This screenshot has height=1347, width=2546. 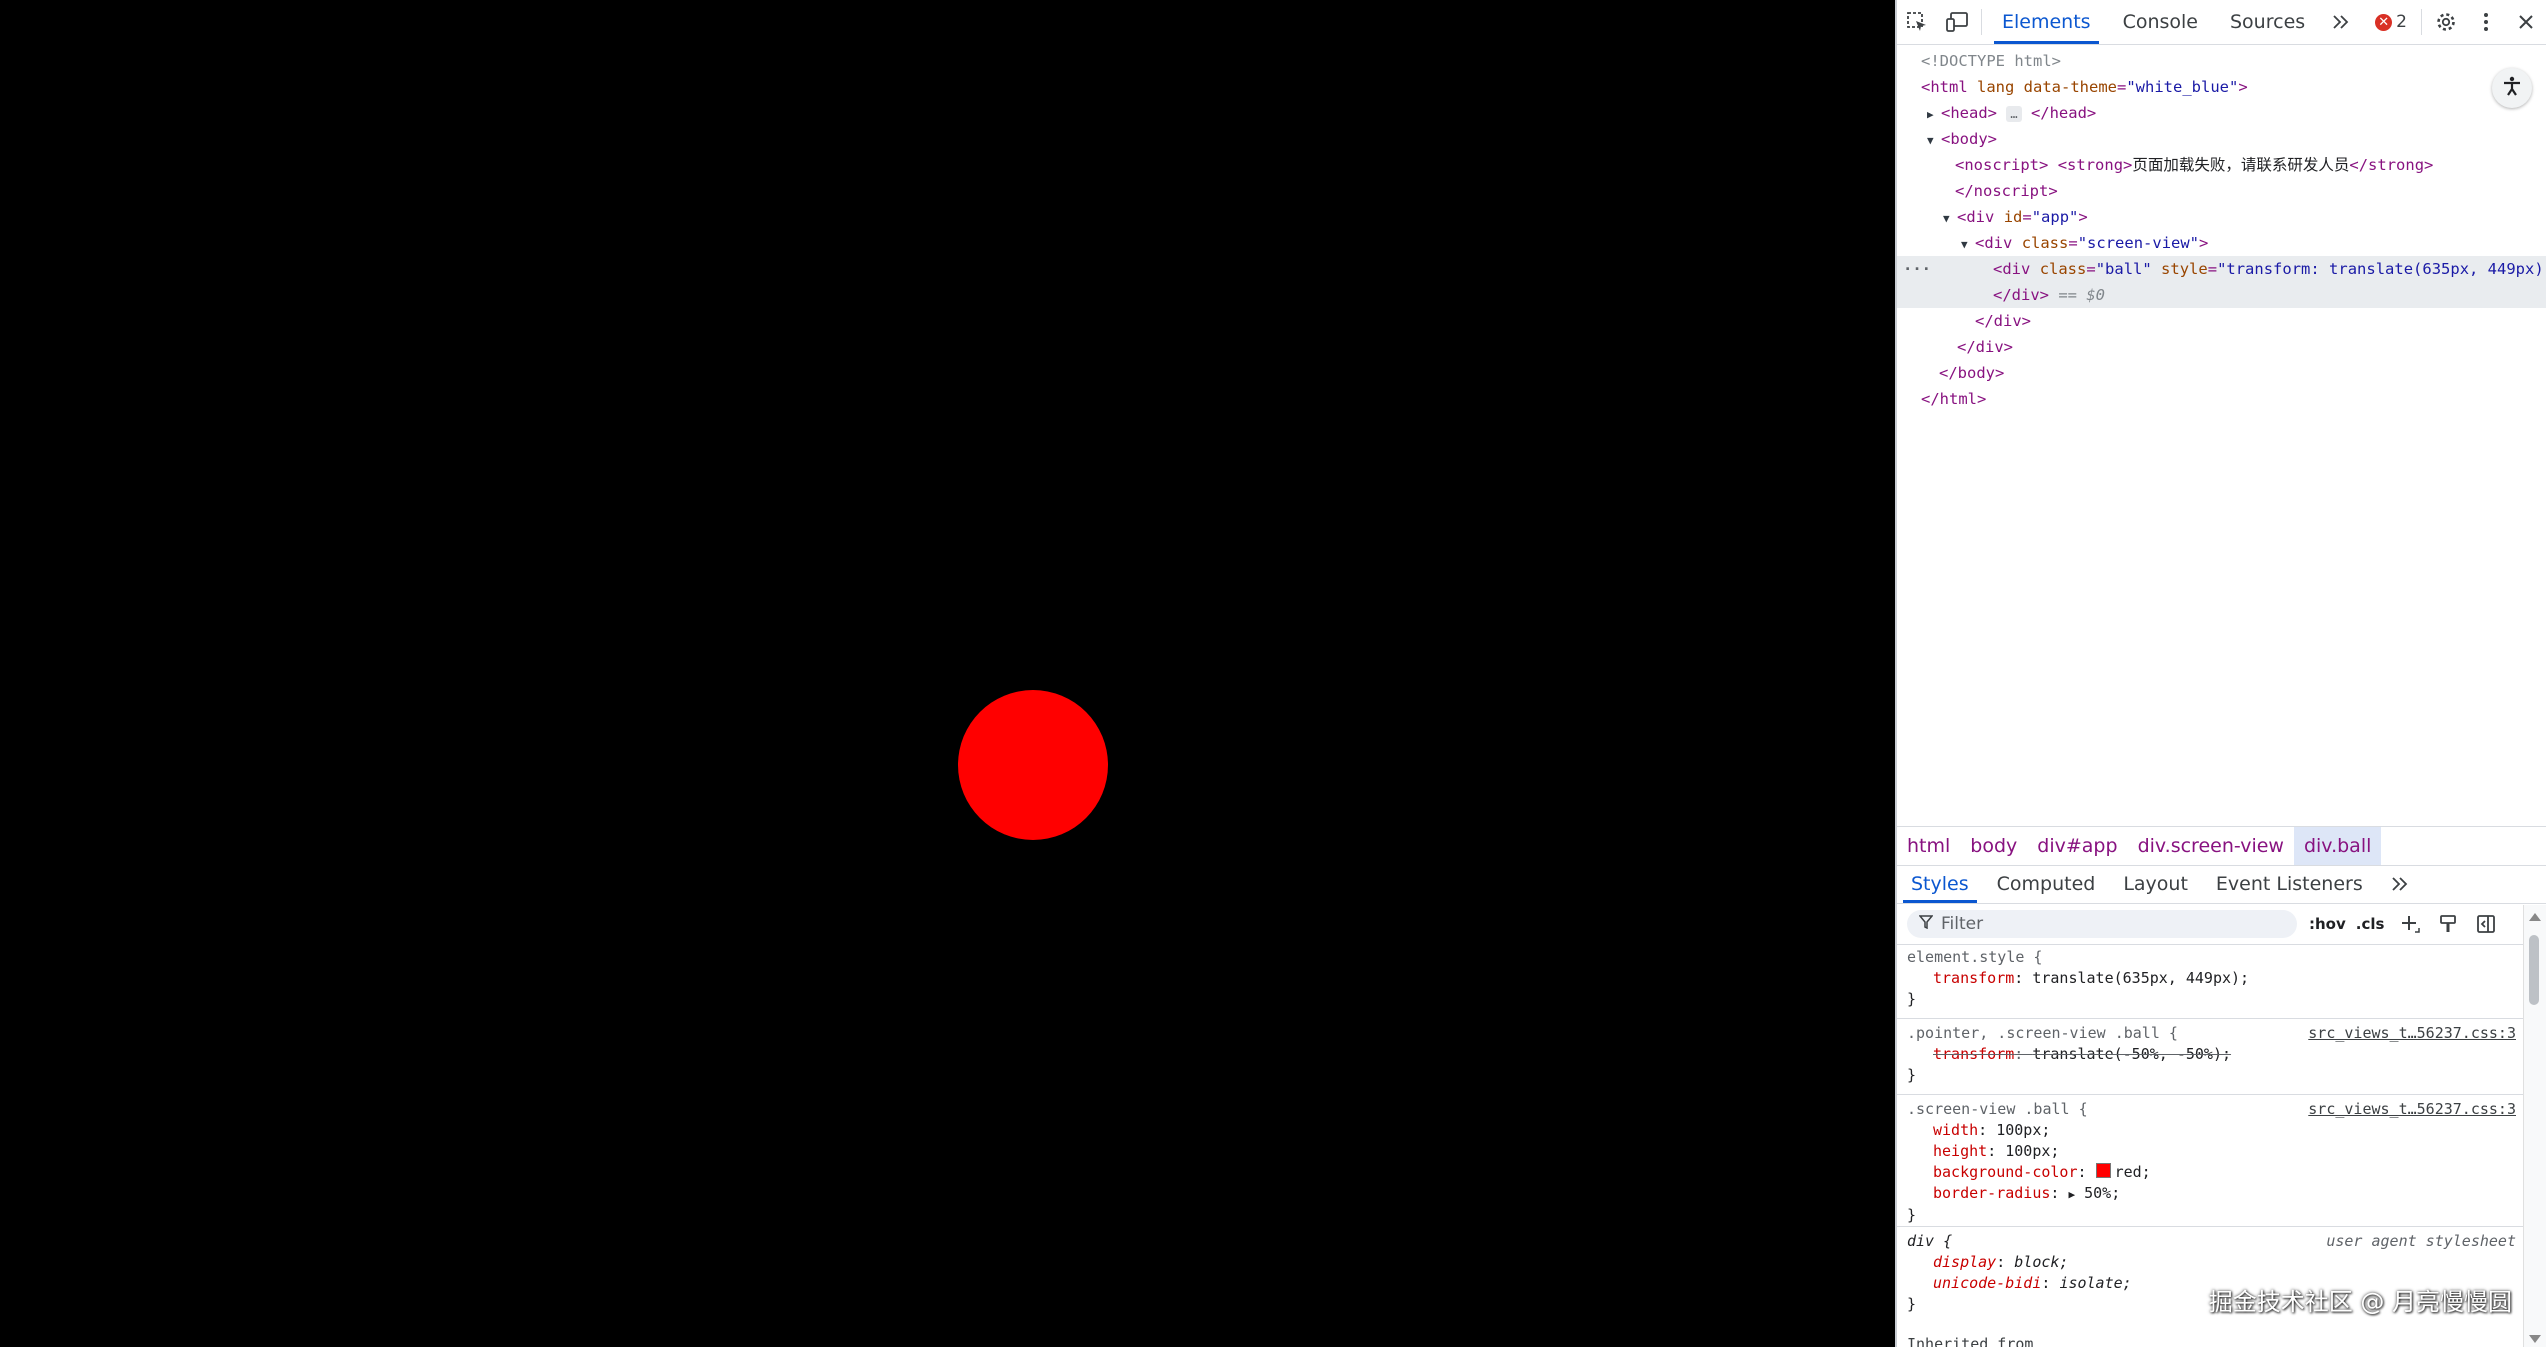 I want to click on attr-name: lang data-theme, so click(x=2047, y=87).